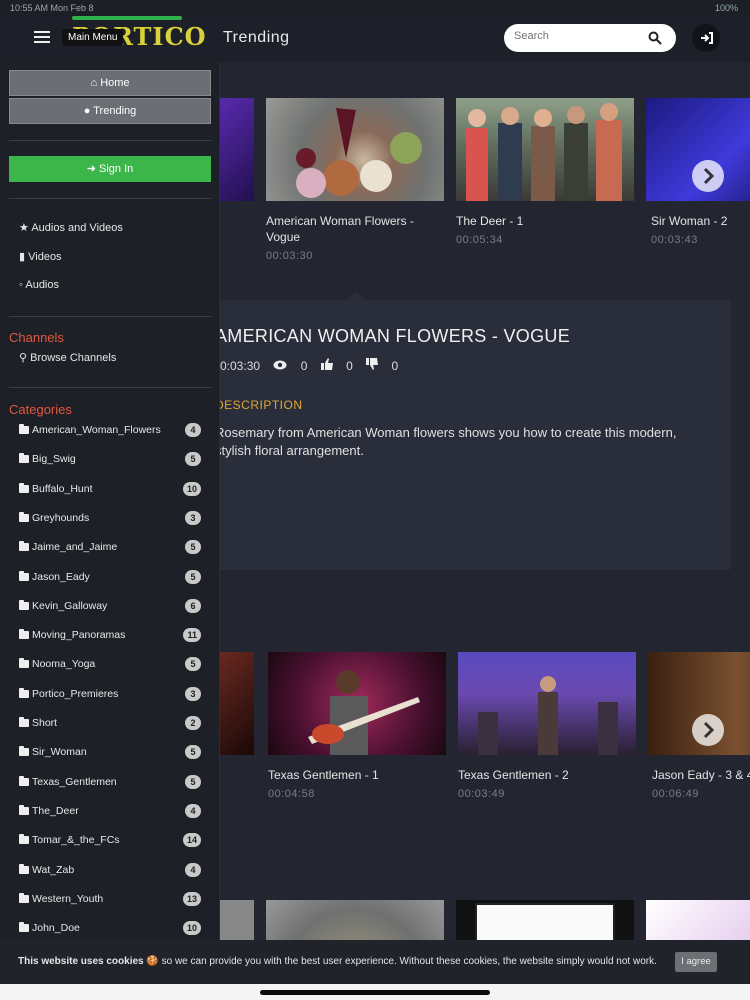  What do you see at coordinates (110, 460) in the screenshot?
I see `category-item: Big_Swig 5` at bounding box center [110, 460].